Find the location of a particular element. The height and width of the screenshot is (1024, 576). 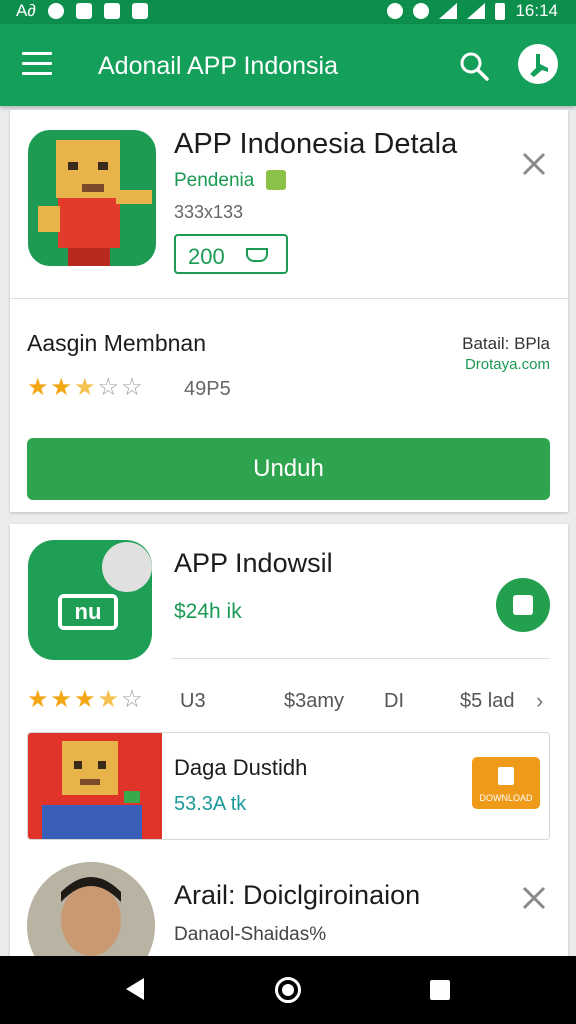

rating-count: 49P5 is located at coordinates (207, 389).